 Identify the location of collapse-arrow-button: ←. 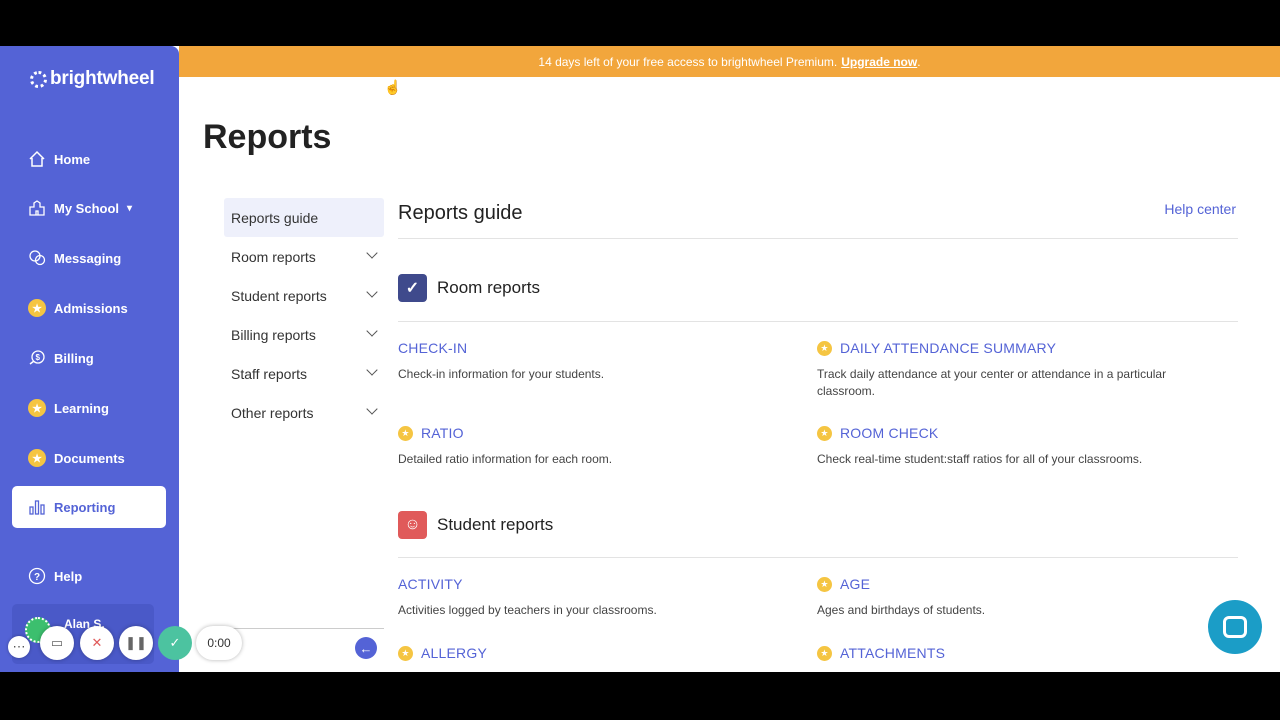
(366, 648).